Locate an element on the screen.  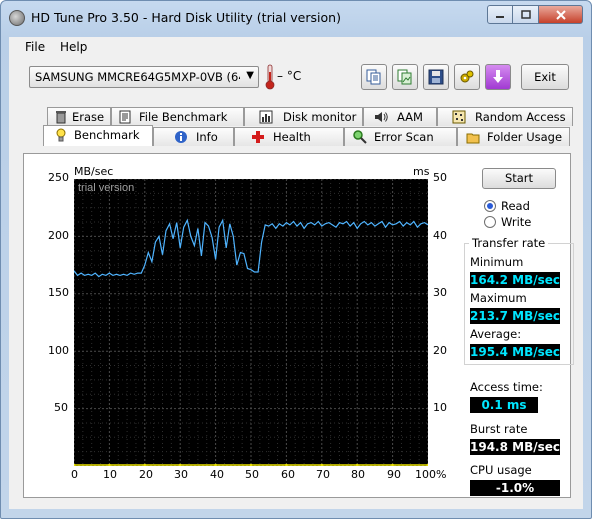
gear-icon is located at coordinates (467, 76).